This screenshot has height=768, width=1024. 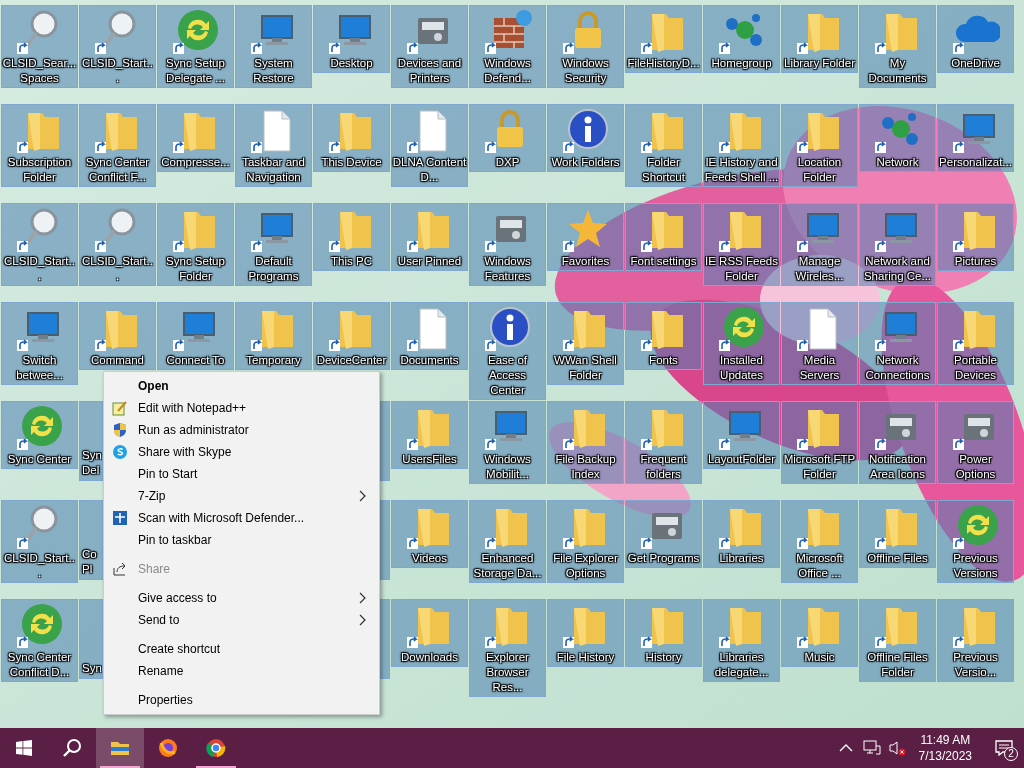 What do you see at coordinates (241, 700) in the screenshot?
I see `menu-item: Properties` at bounding box center [241, 700].